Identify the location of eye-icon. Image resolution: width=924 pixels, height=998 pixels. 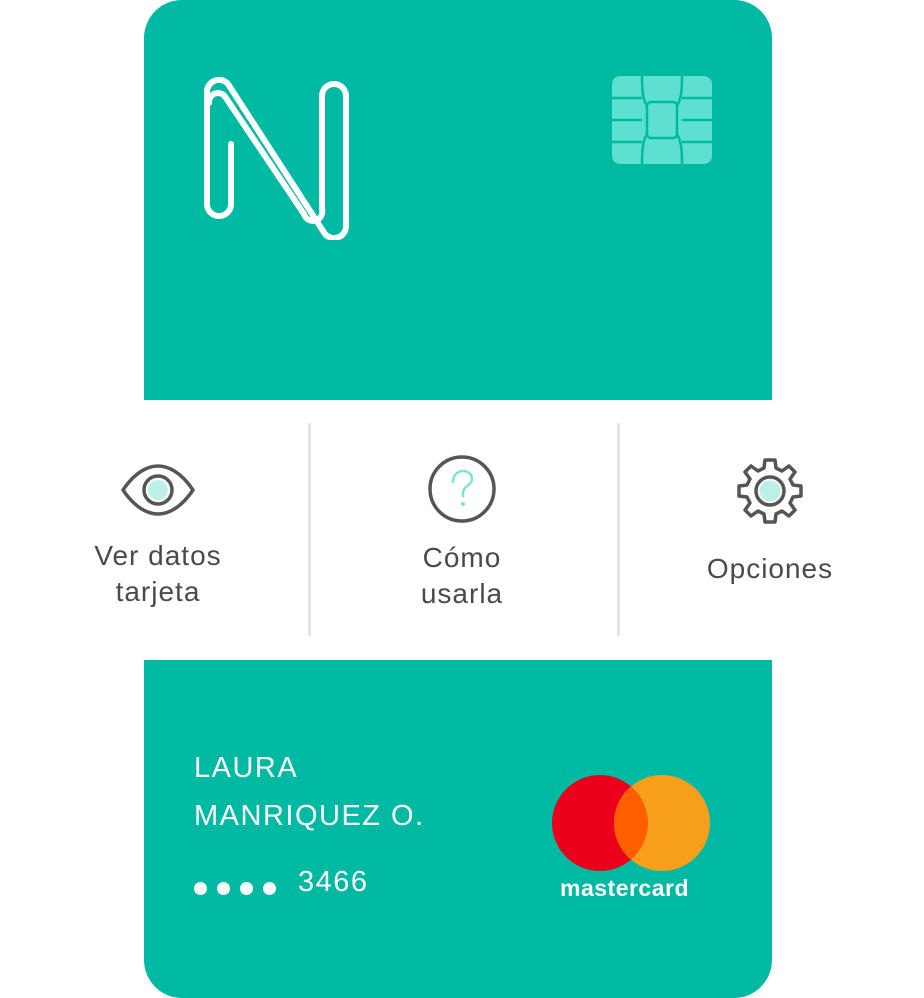
(158, 490).